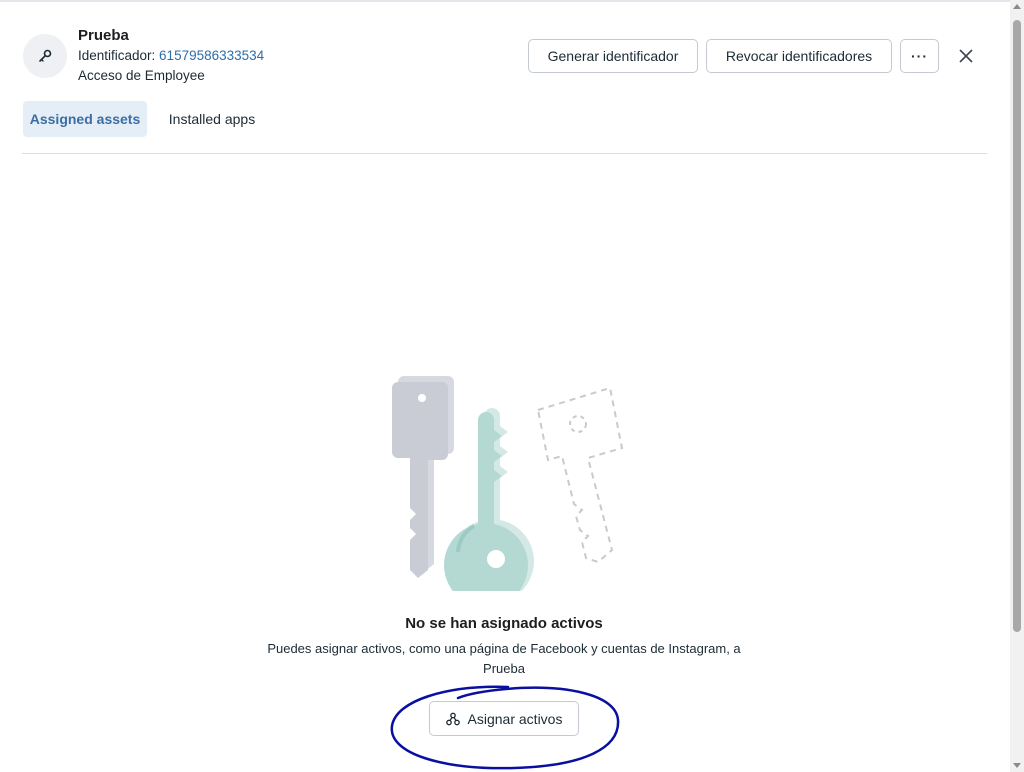 This screenshot has height=772, width=1024. I want to click on key-icon, so click(45, 55).